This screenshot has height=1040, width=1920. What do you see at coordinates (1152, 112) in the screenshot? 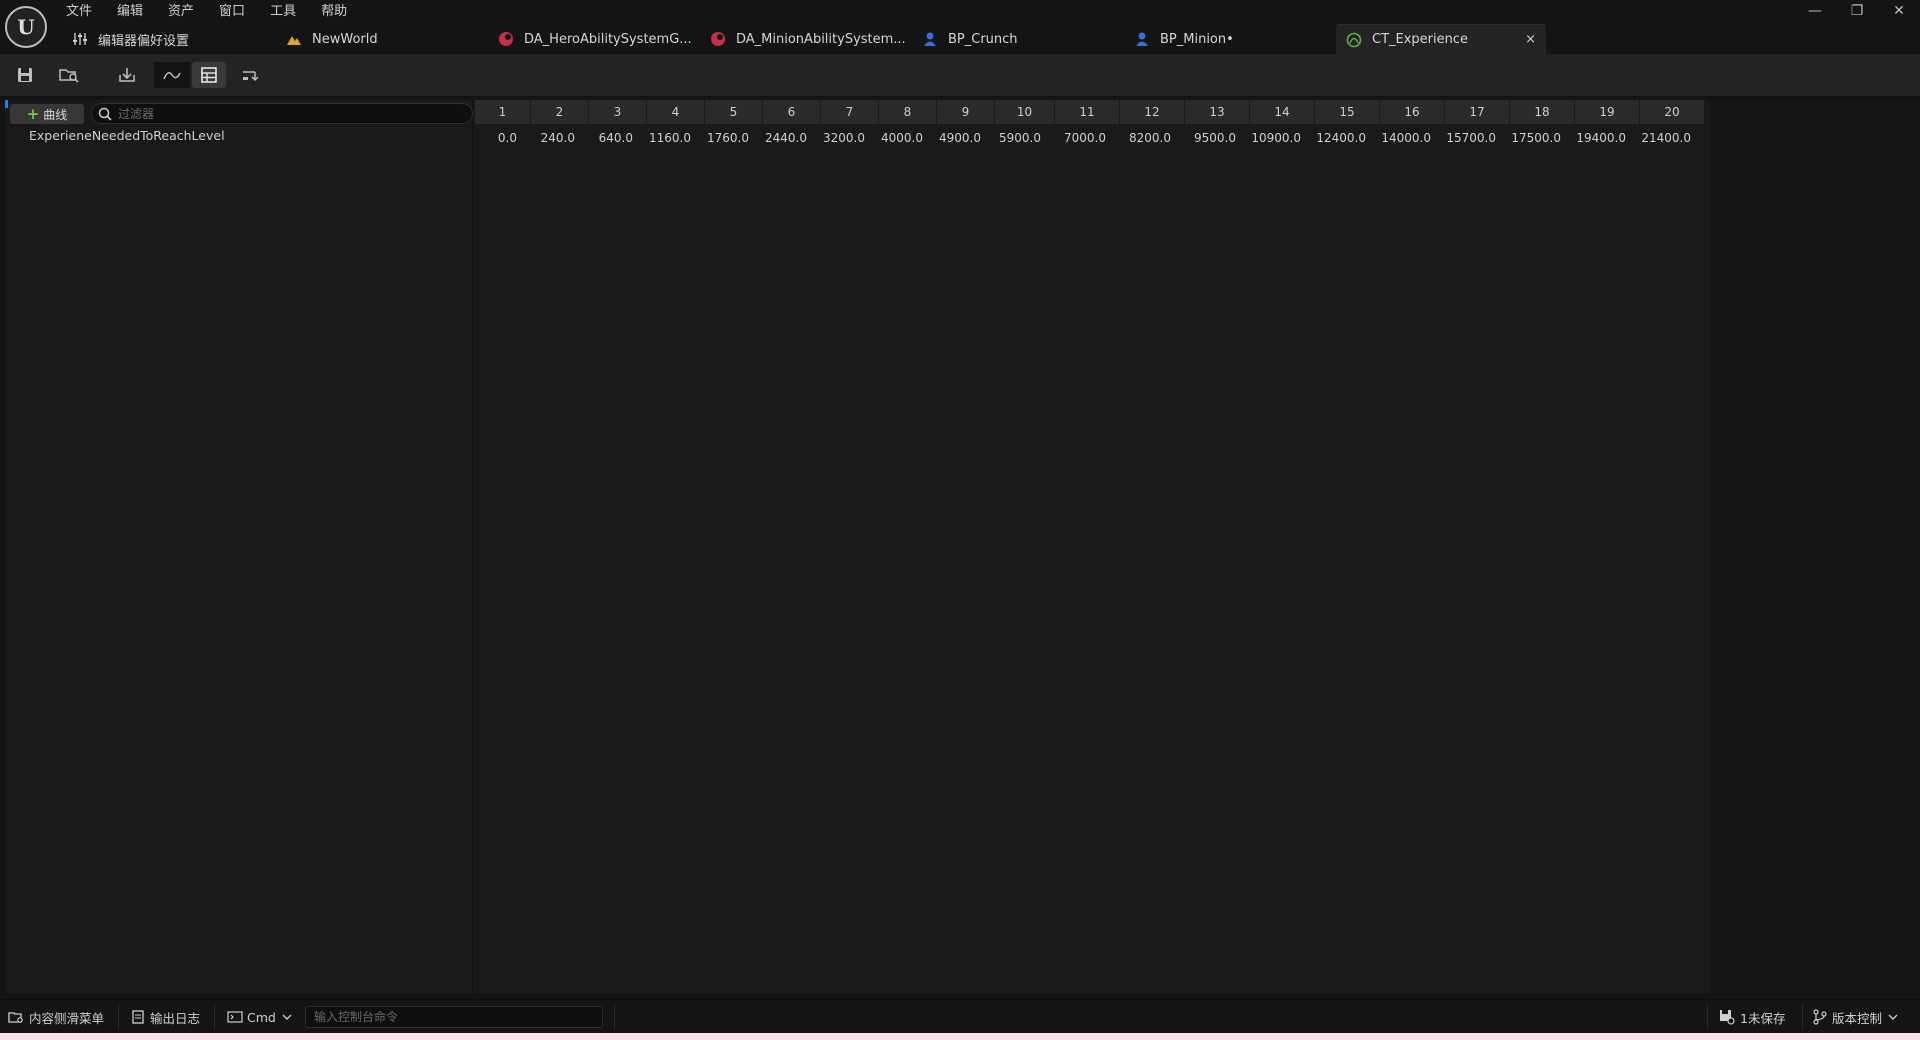
I see `column-header: 12` at bounding box center [1152, 112].